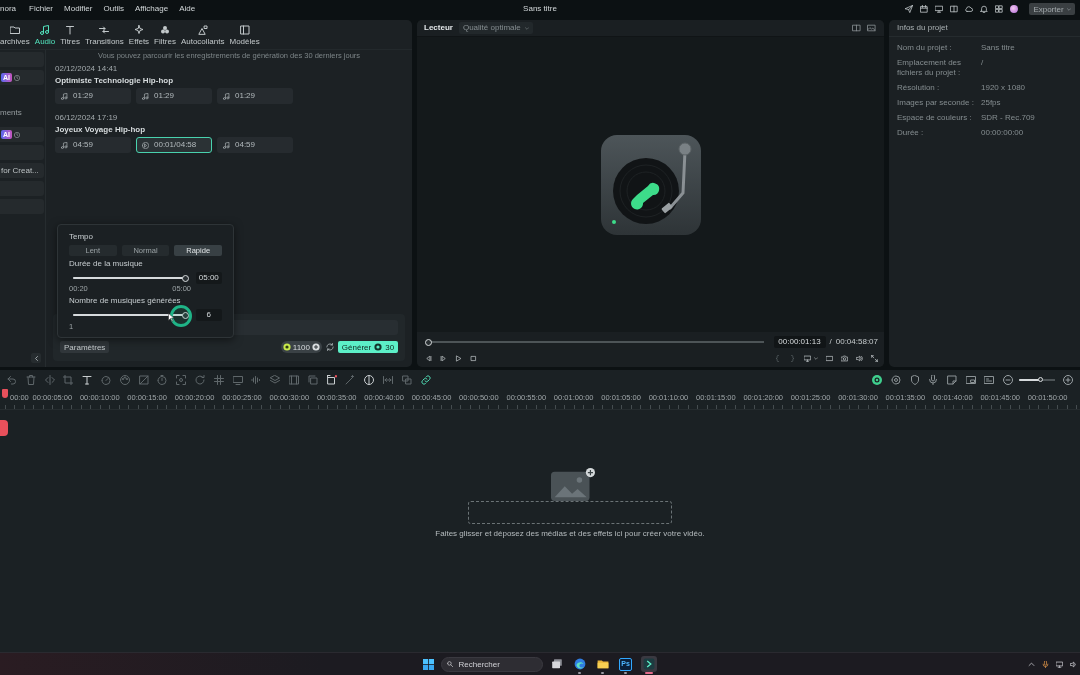  Describe the element at coordinates (936, 103) in the screenshot. I see `info-label: Images par seconde :` at that location.